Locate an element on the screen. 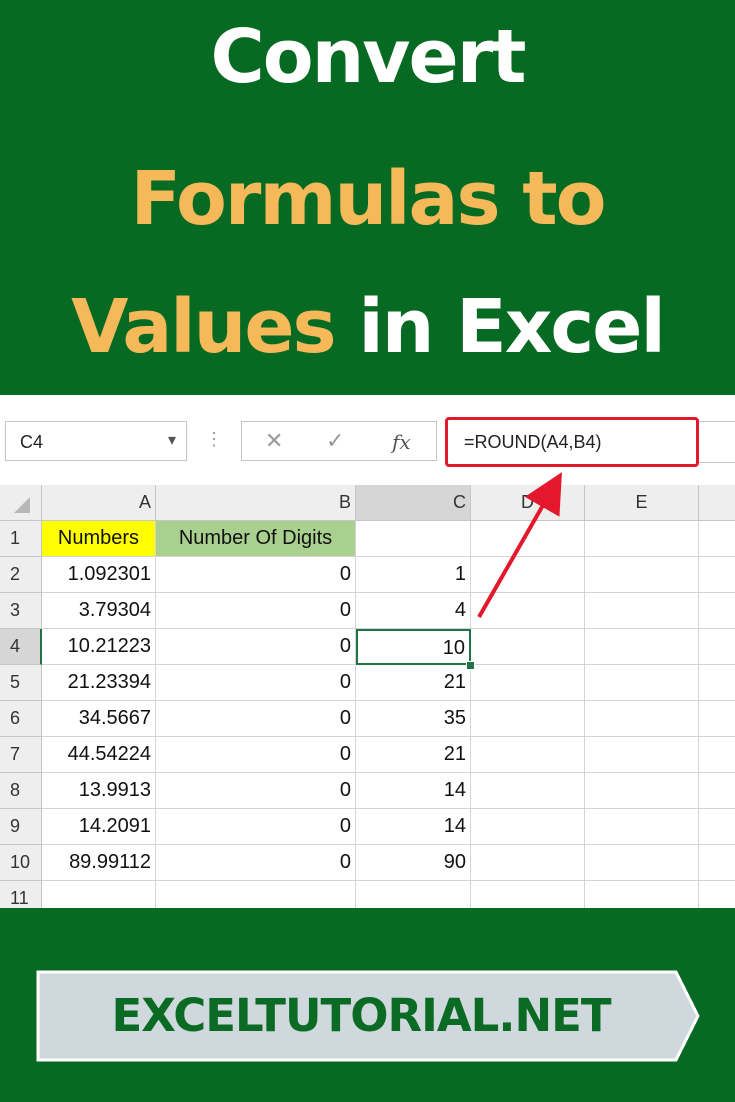 The width and height of the screenshot is (735, 1102). cell-b2: 0 is located at coordinates (256, 575).